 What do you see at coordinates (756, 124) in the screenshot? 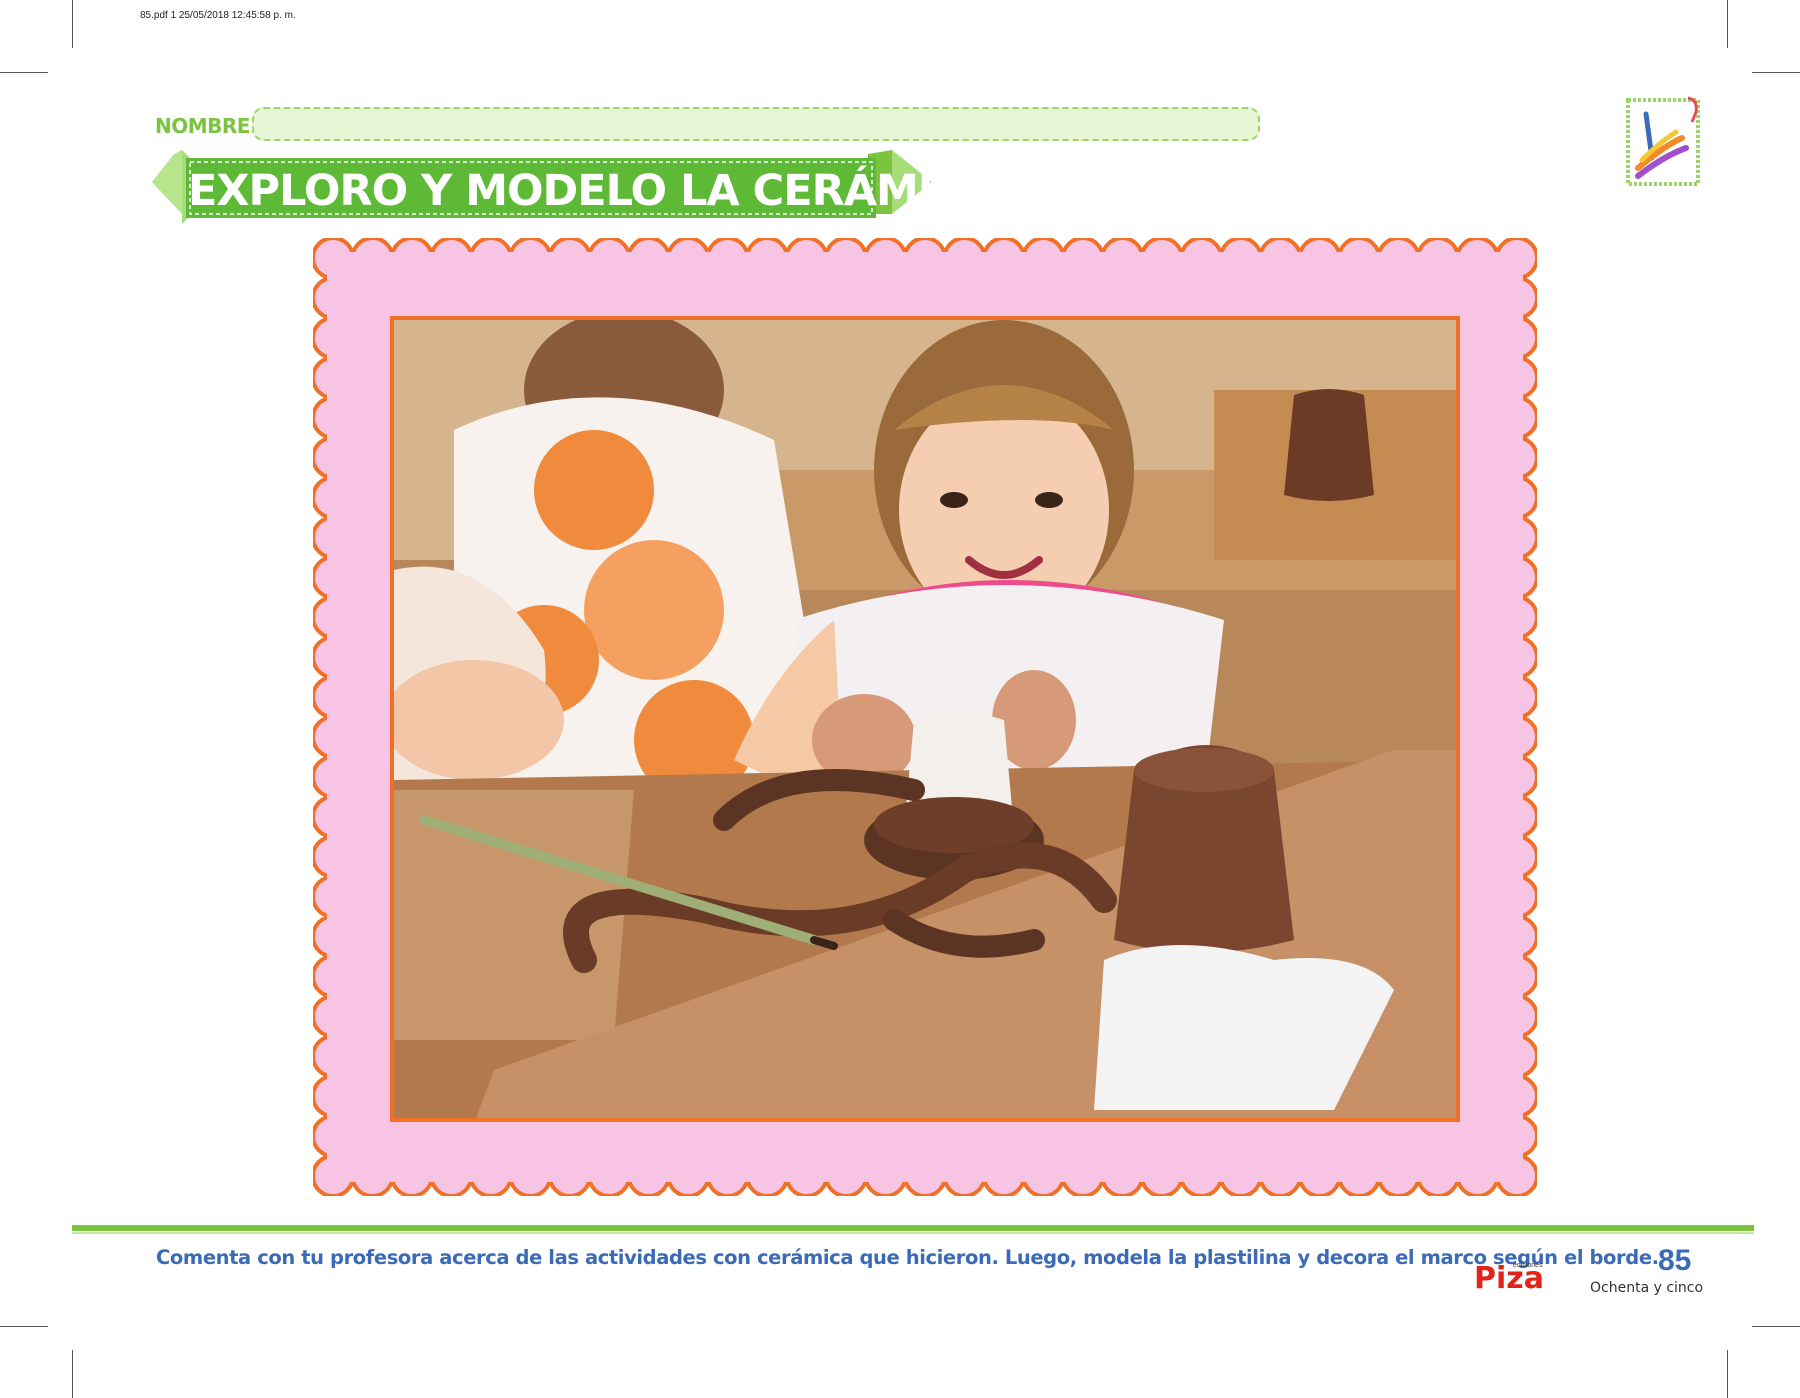
I see `name-field` at bounding box center [756, 124].